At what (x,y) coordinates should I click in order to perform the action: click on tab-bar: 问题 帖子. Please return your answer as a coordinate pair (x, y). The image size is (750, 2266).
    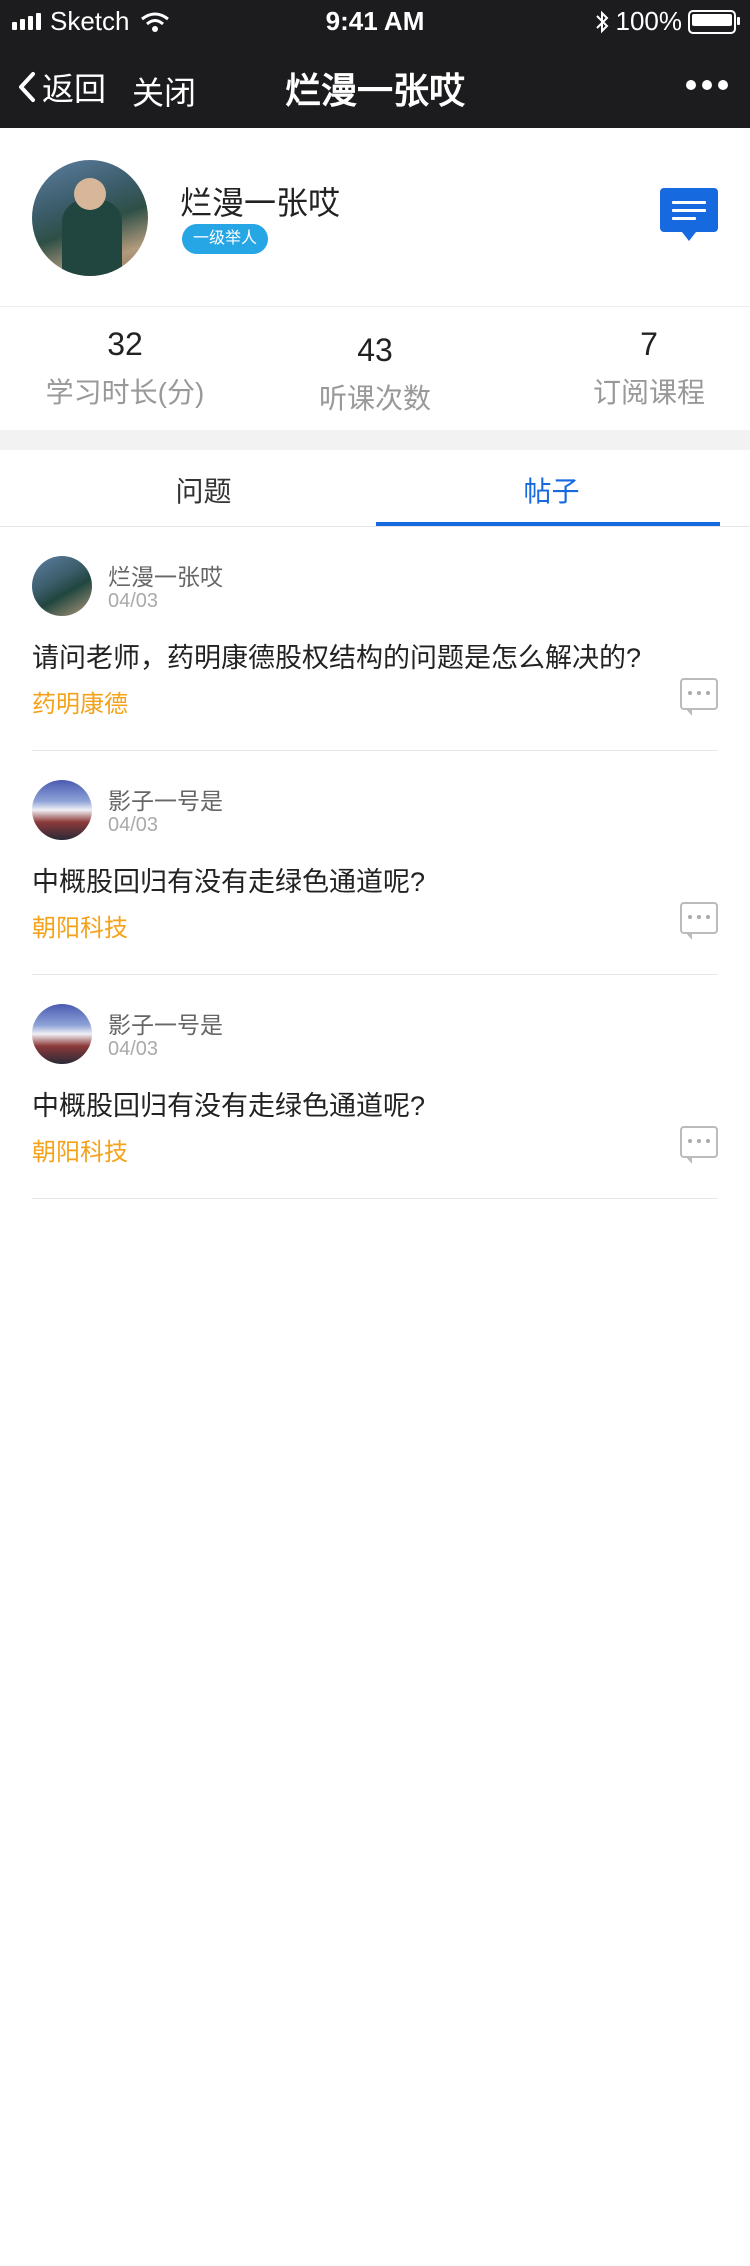
    Looking at the image, I should click on (375, 488).